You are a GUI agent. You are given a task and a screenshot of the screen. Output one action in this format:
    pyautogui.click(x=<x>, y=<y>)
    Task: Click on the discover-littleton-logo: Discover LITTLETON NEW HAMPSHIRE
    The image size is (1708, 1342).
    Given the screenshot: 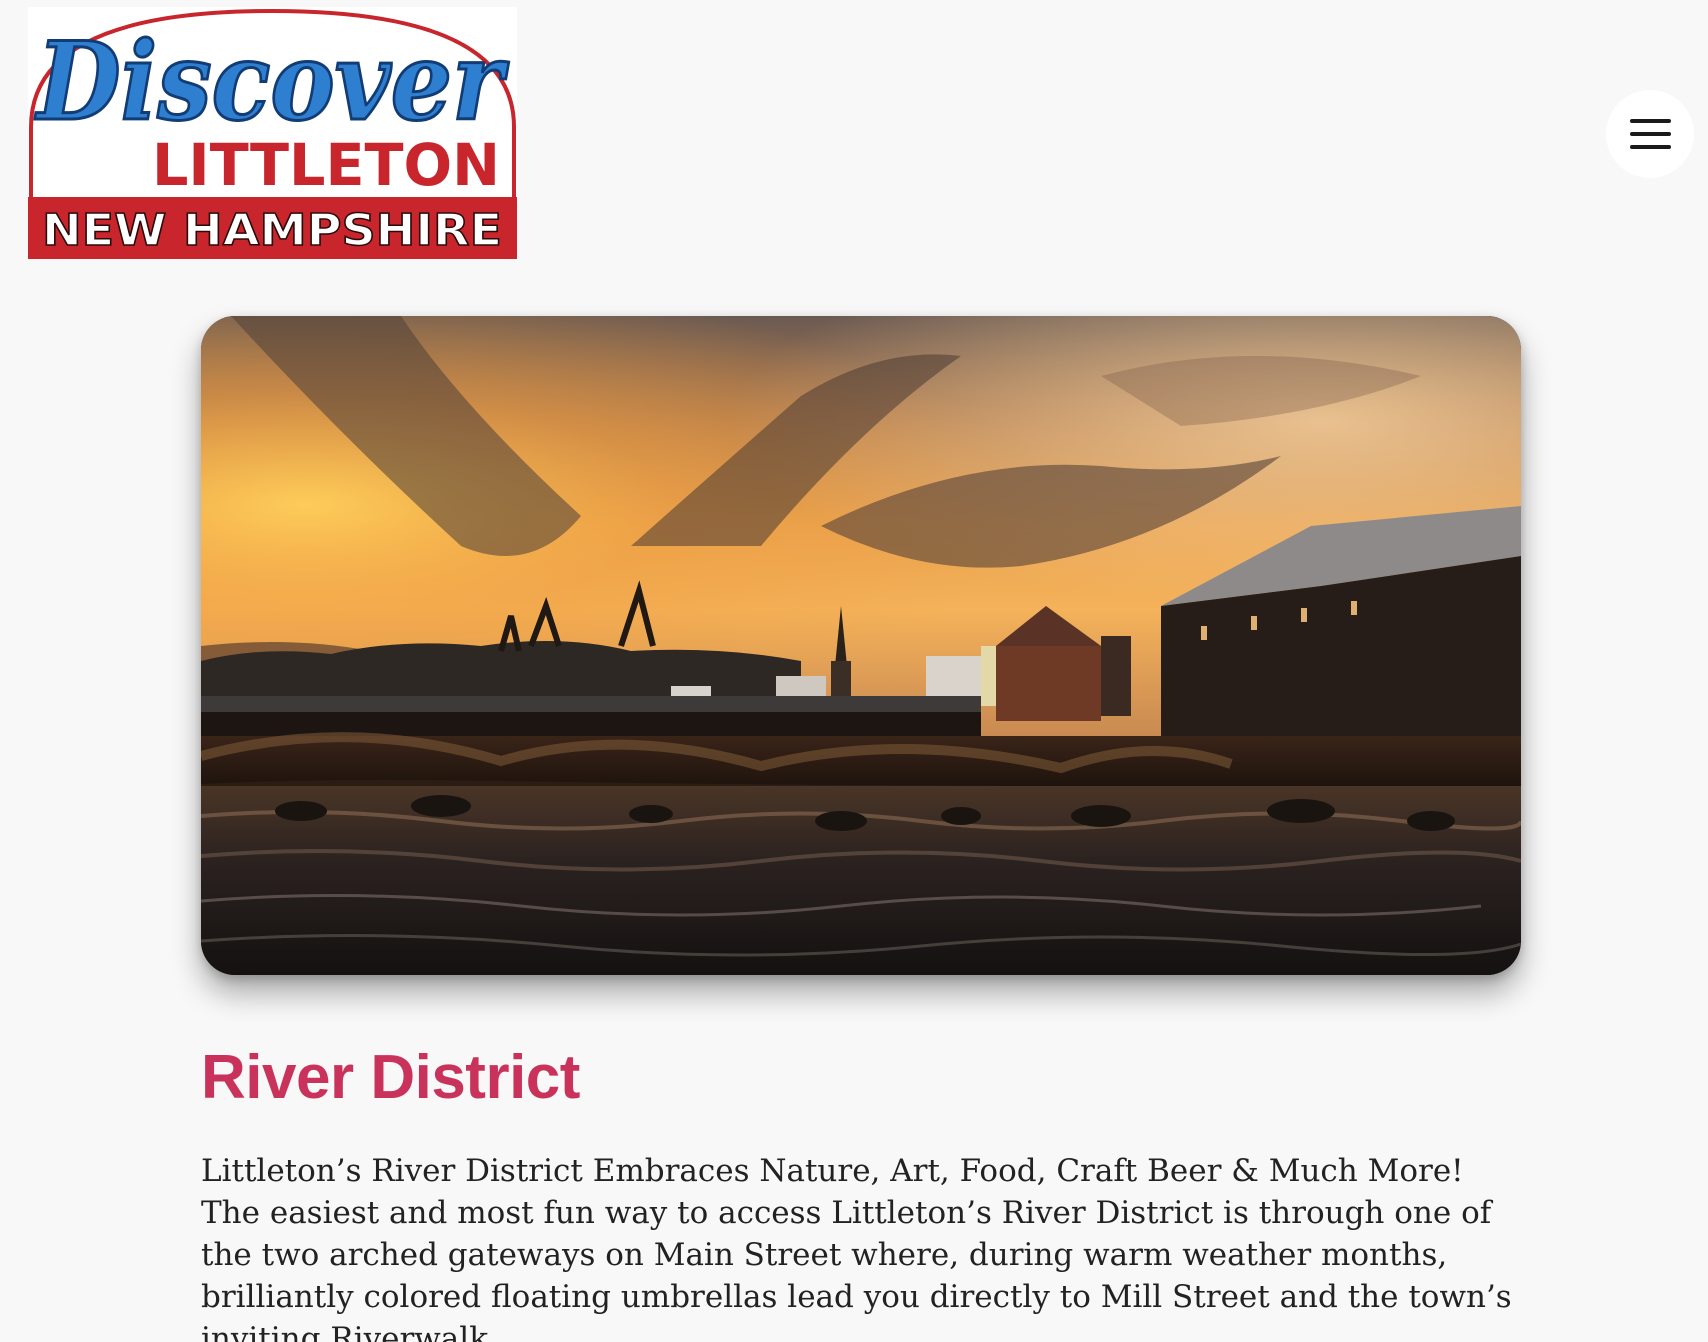 What is the action you would take?
    pyautogui.click(x=272, y=133)
    